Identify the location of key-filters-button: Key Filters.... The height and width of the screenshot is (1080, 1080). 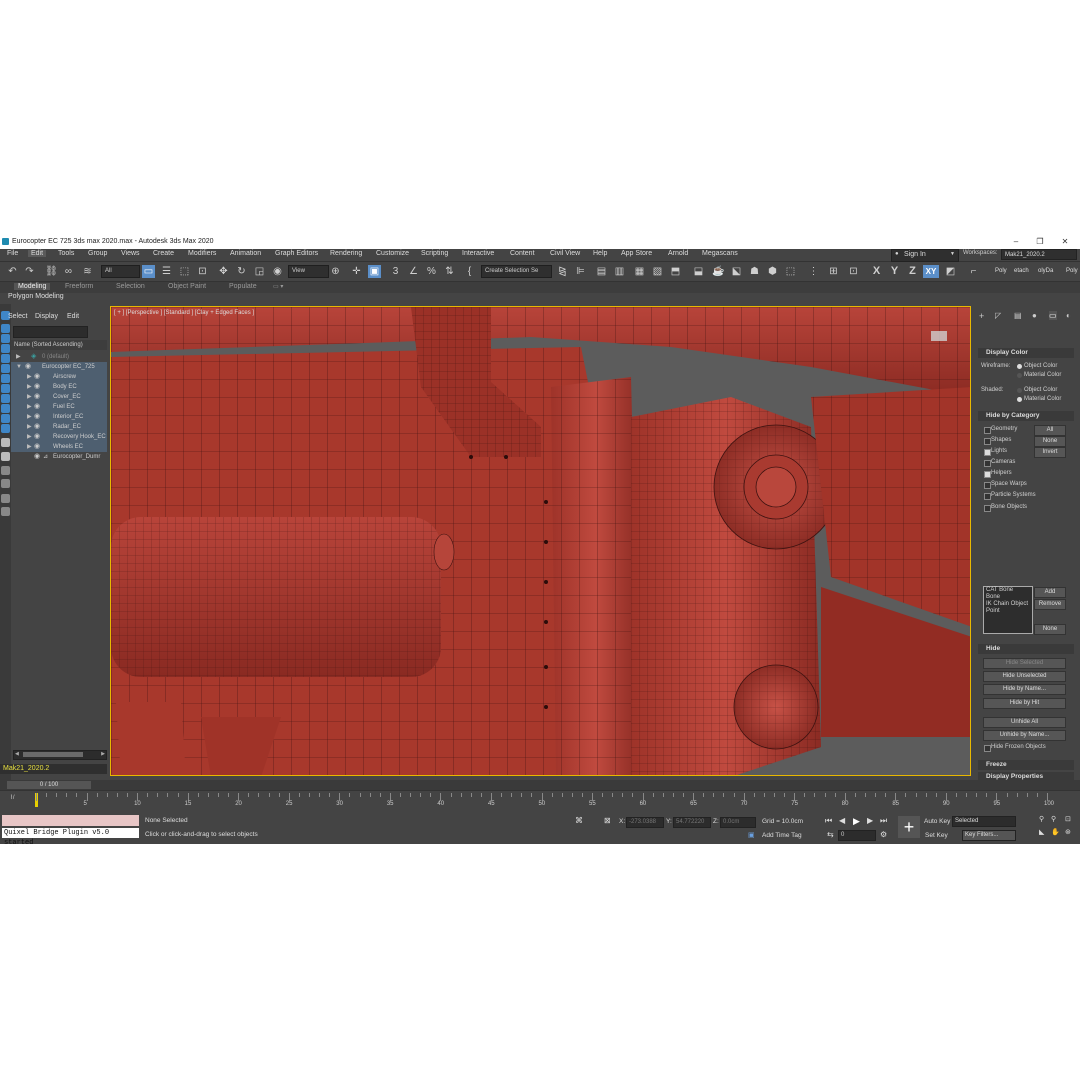
(989, 835).